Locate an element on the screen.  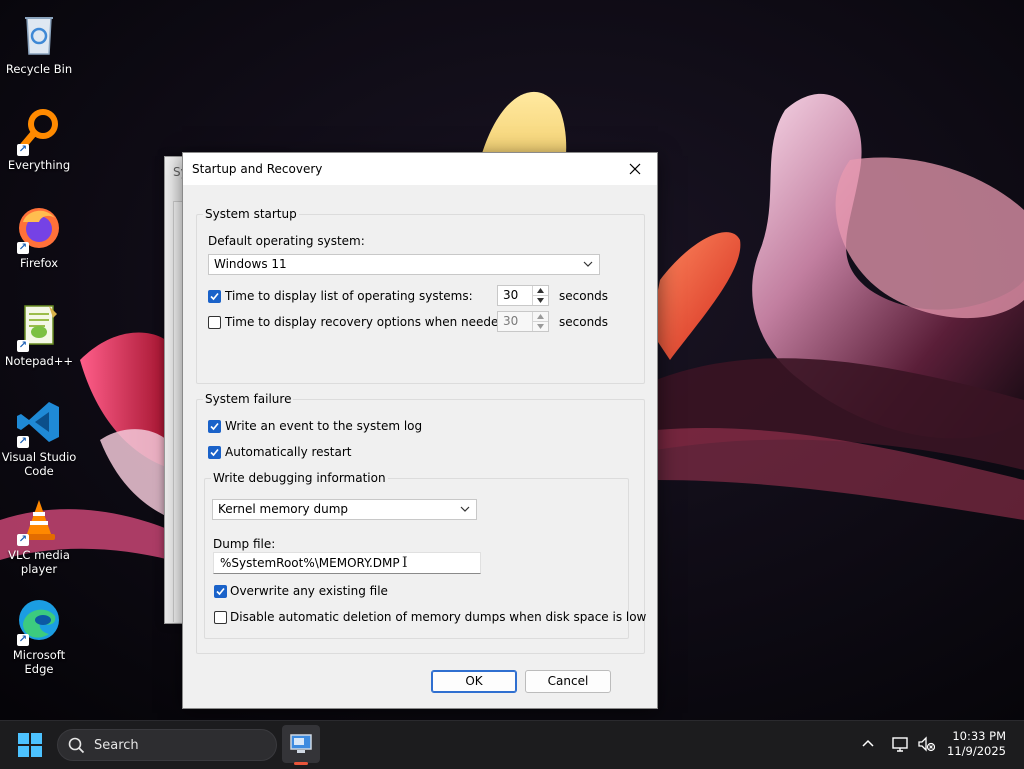
display-list-seconds-spinner: 30 is located at coordinates (523, 295).